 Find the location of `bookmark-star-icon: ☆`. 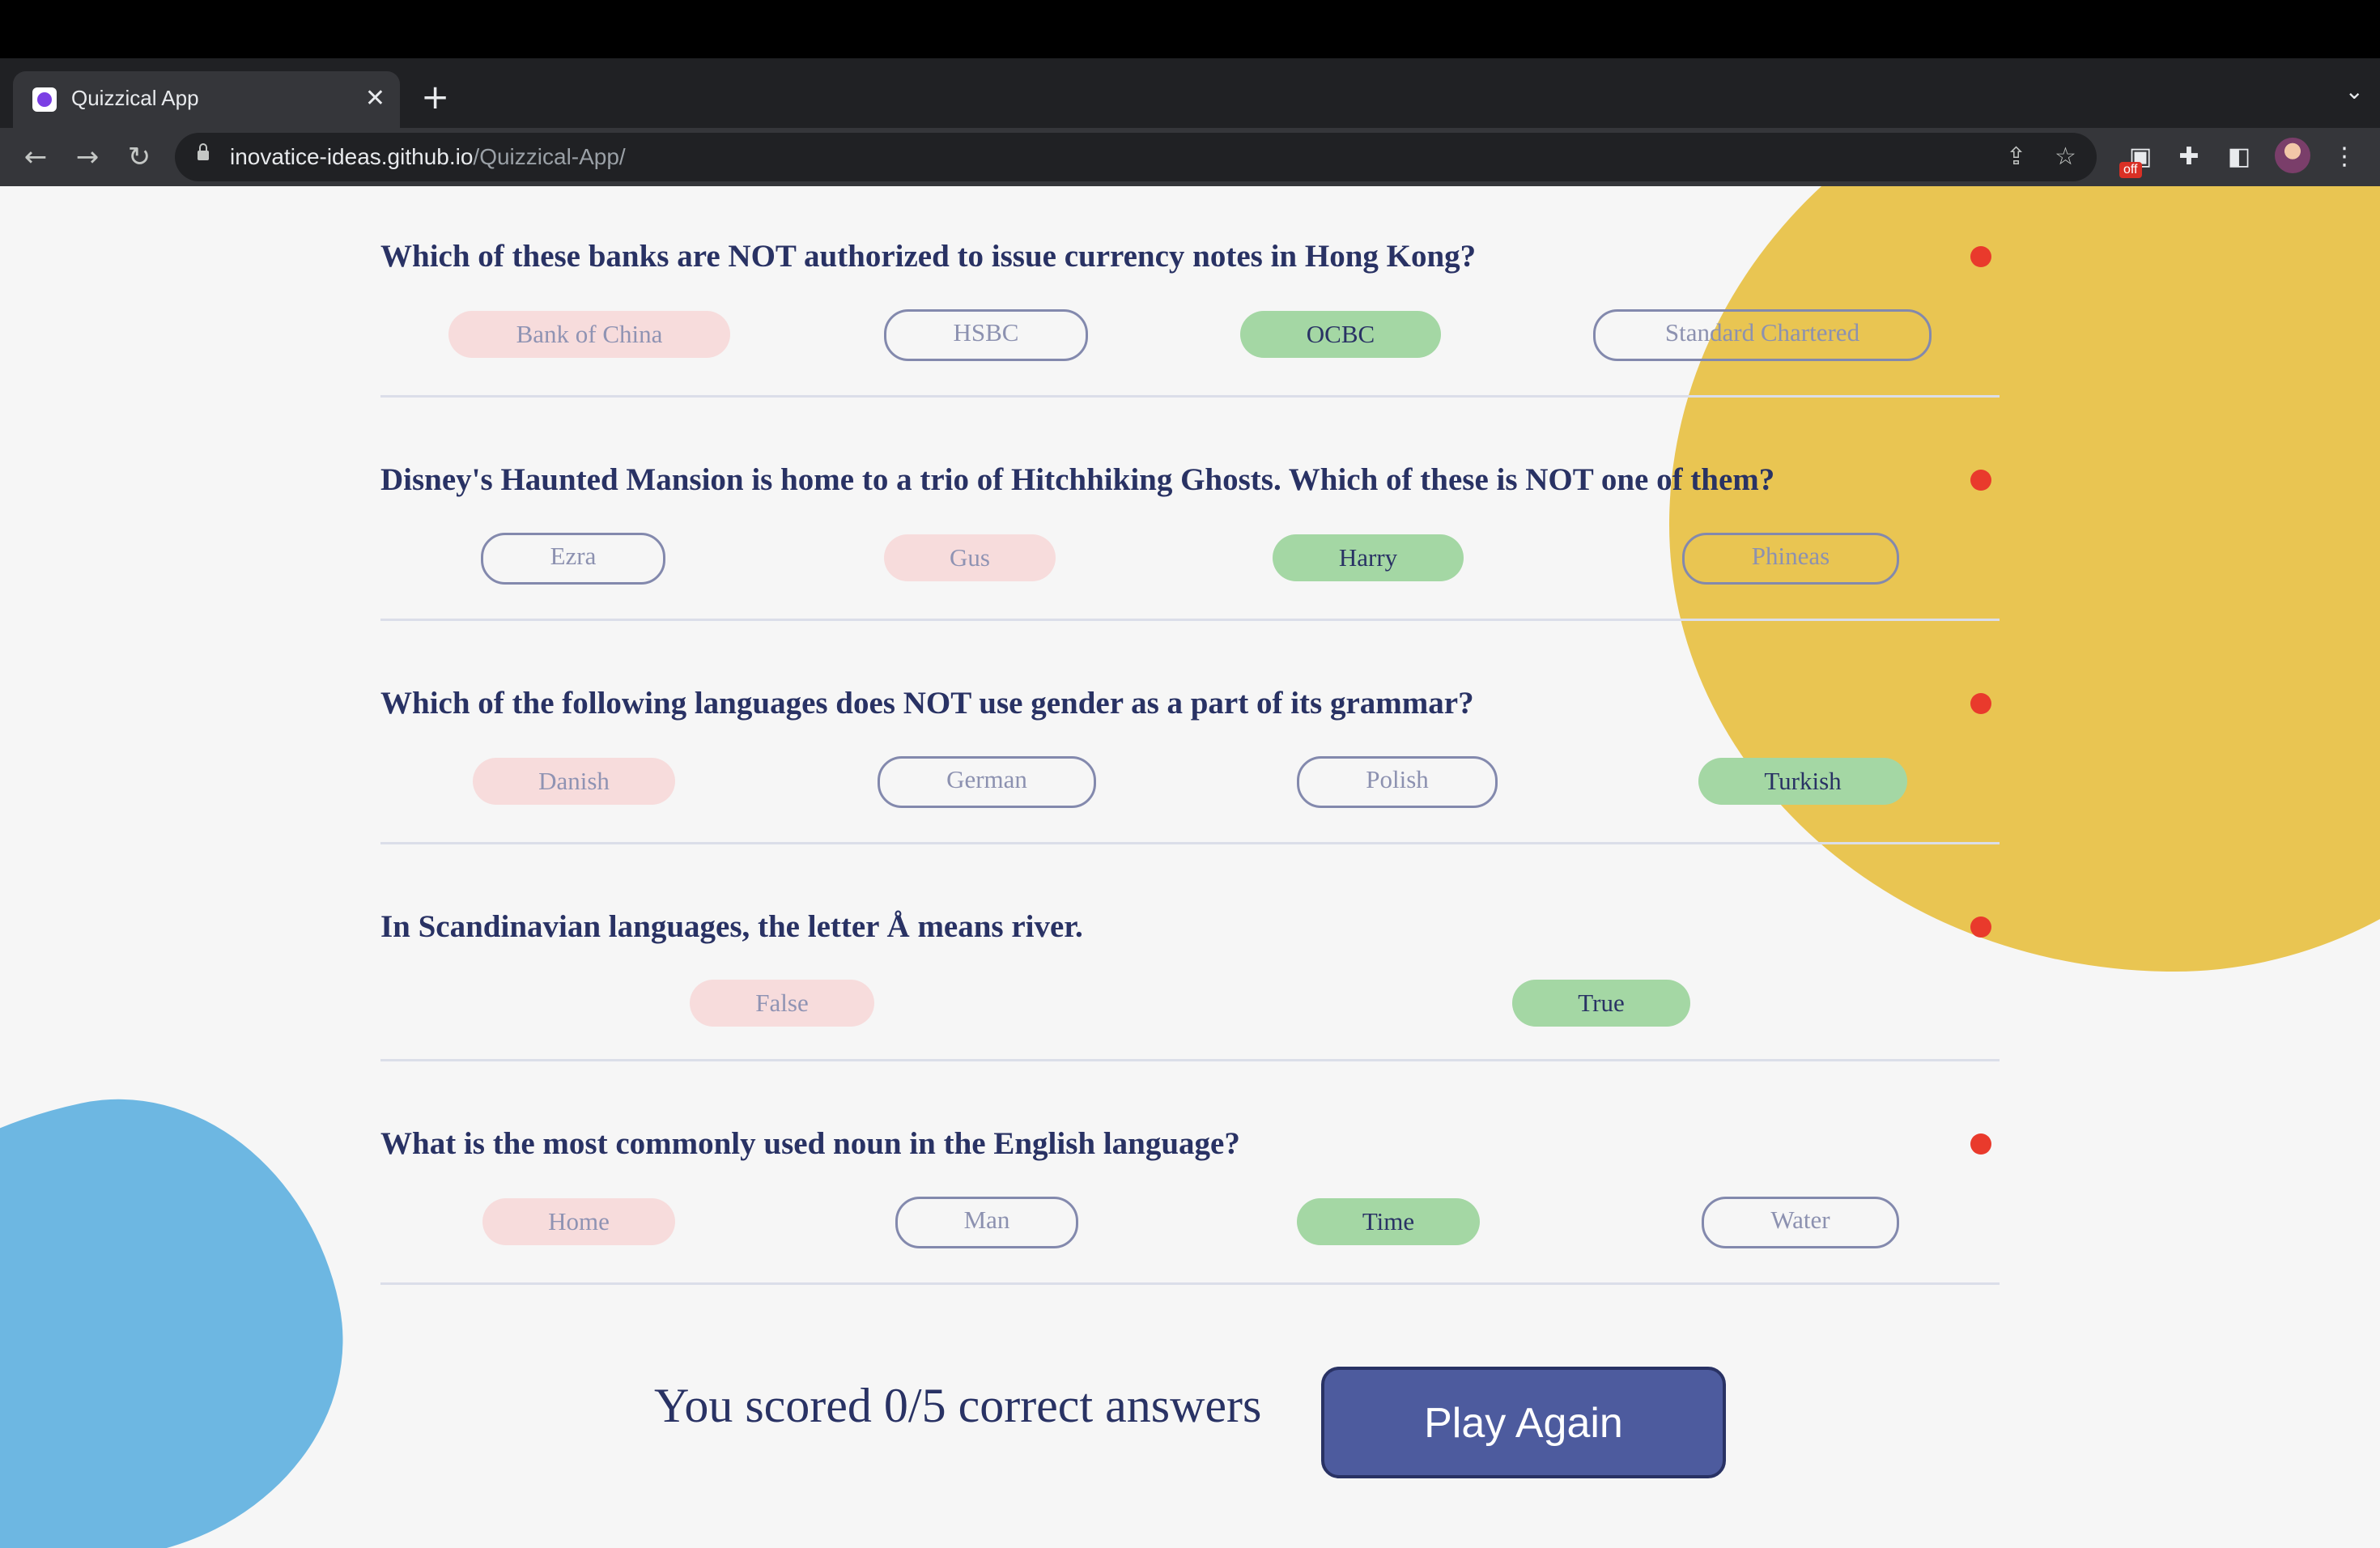

bookmark-star-icon: ☆ is located at coordinates (2065, 157).